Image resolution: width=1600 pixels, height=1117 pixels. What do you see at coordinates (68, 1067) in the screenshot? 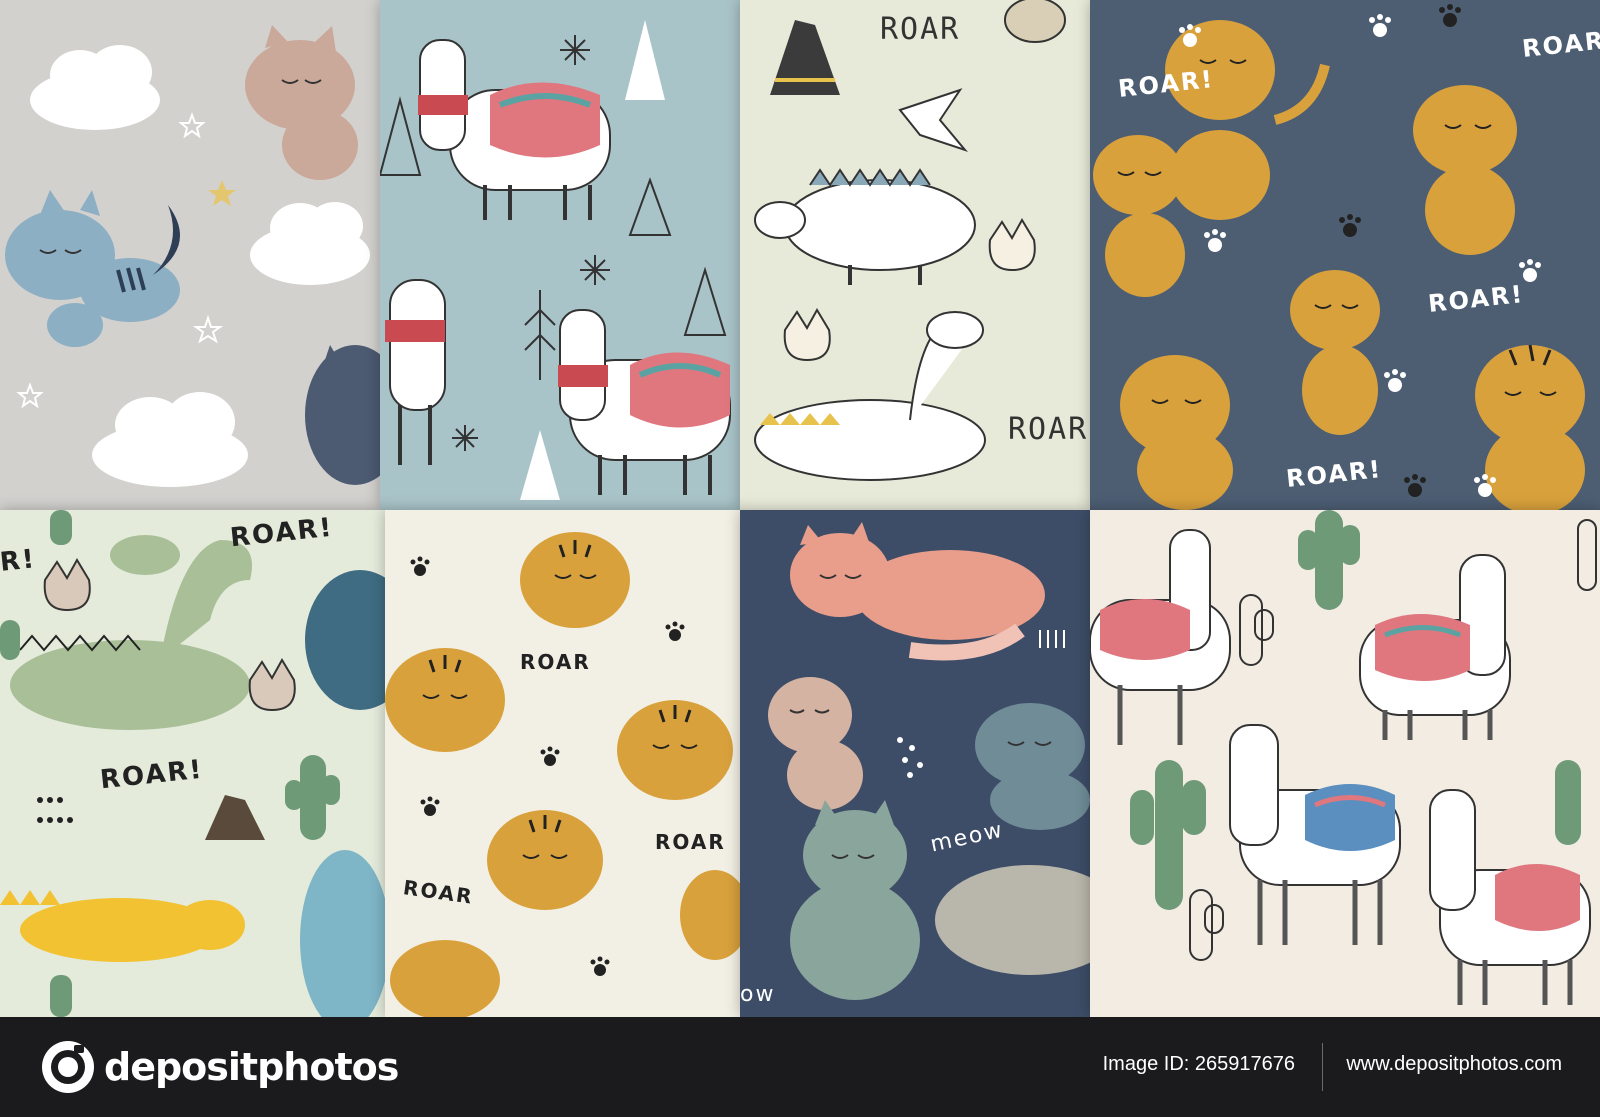
I see `camera-logo-icon` at bounding box center [68, 1067].